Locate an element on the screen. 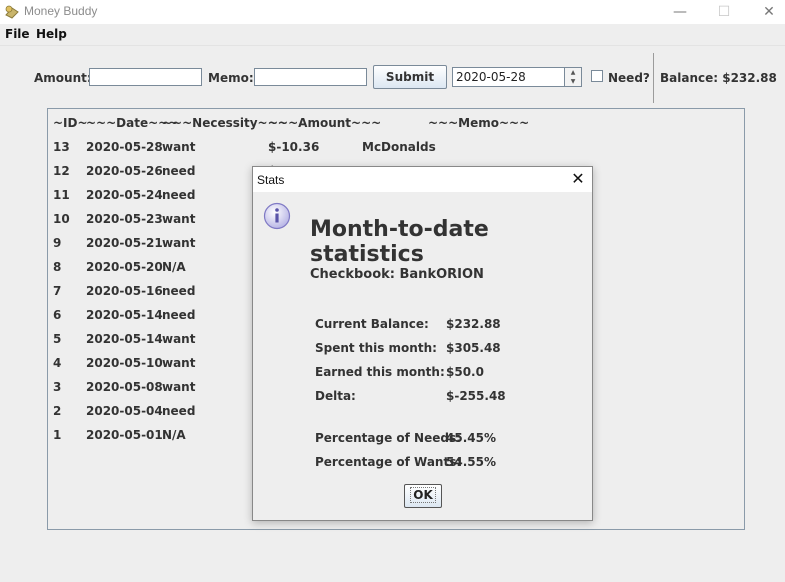 This screenshot has height=582, width=785. stat-label: Earned this month: is located at coordinates (380, 372).